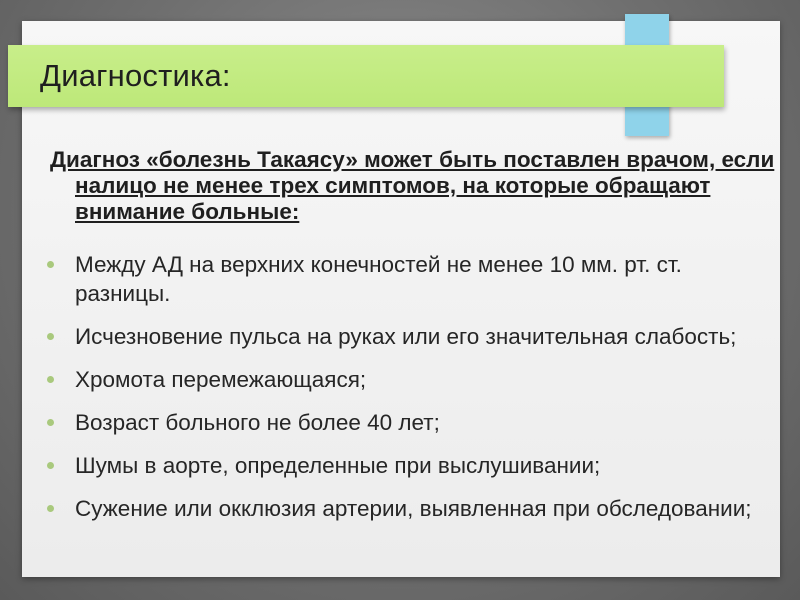 The height and width of the screenshot is (600, 800). Describe the element at coordinates (221, 379) in the screenshot. I see `bullet-text: Хромота перемежающаяся;` at that location.